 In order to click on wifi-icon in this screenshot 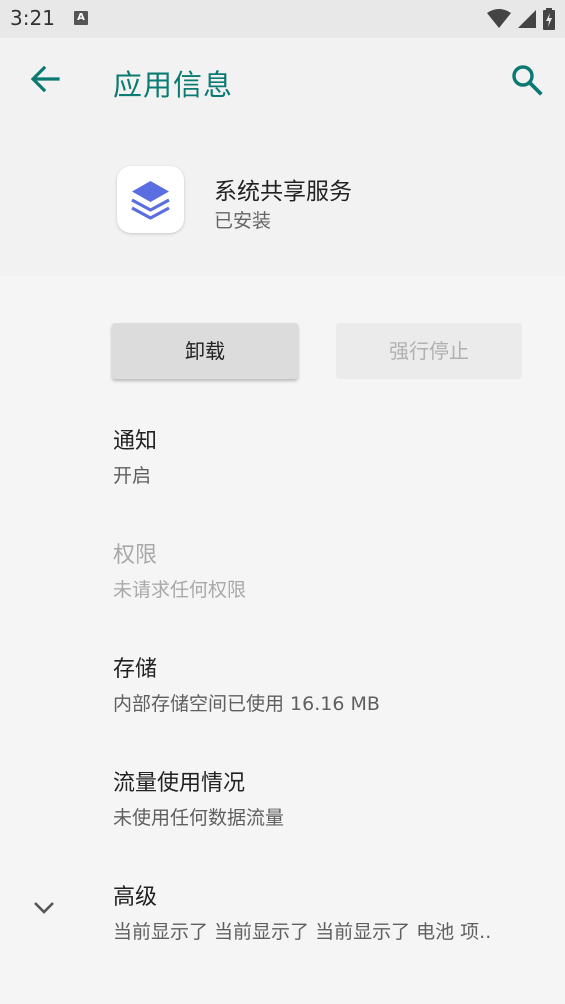, I will do `click(499, 18)`.